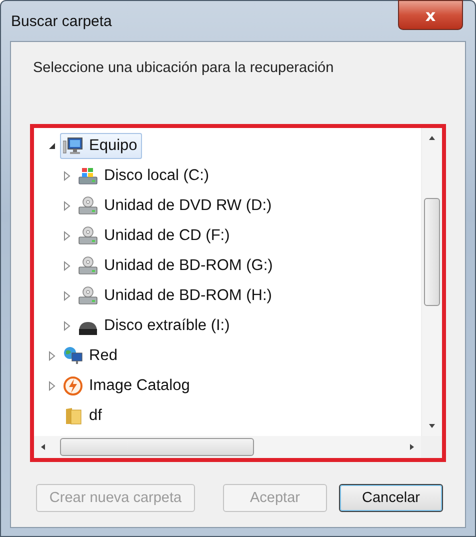 This screenshot has width=476, height=537. What do you see at coordinates (391, 498) in the screenshot?
I see `dialog-button: Cancelar` at bounding box center [391, 498].